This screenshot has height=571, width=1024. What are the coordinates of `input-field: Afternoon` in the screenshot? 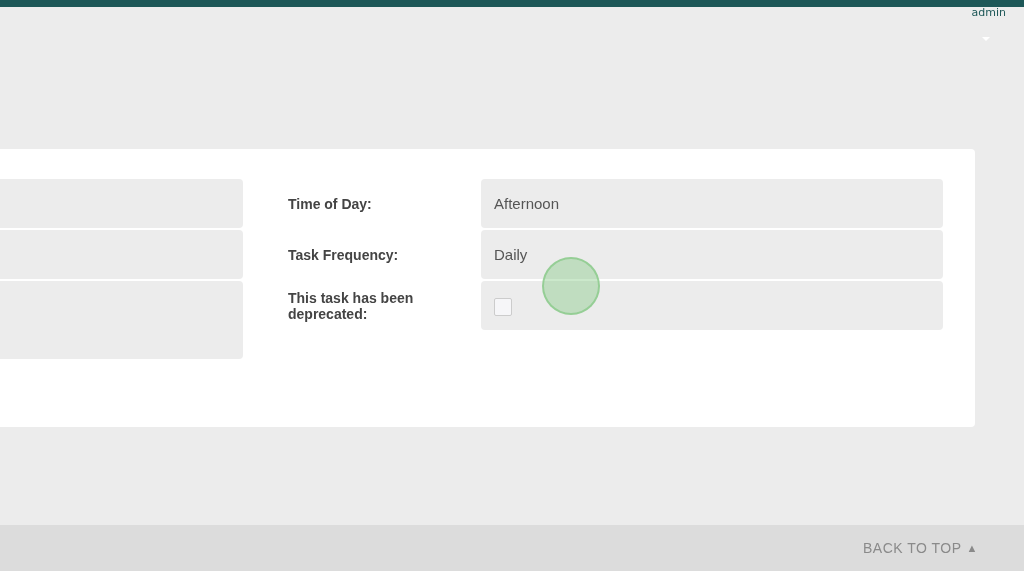 It's located at (712, 203).